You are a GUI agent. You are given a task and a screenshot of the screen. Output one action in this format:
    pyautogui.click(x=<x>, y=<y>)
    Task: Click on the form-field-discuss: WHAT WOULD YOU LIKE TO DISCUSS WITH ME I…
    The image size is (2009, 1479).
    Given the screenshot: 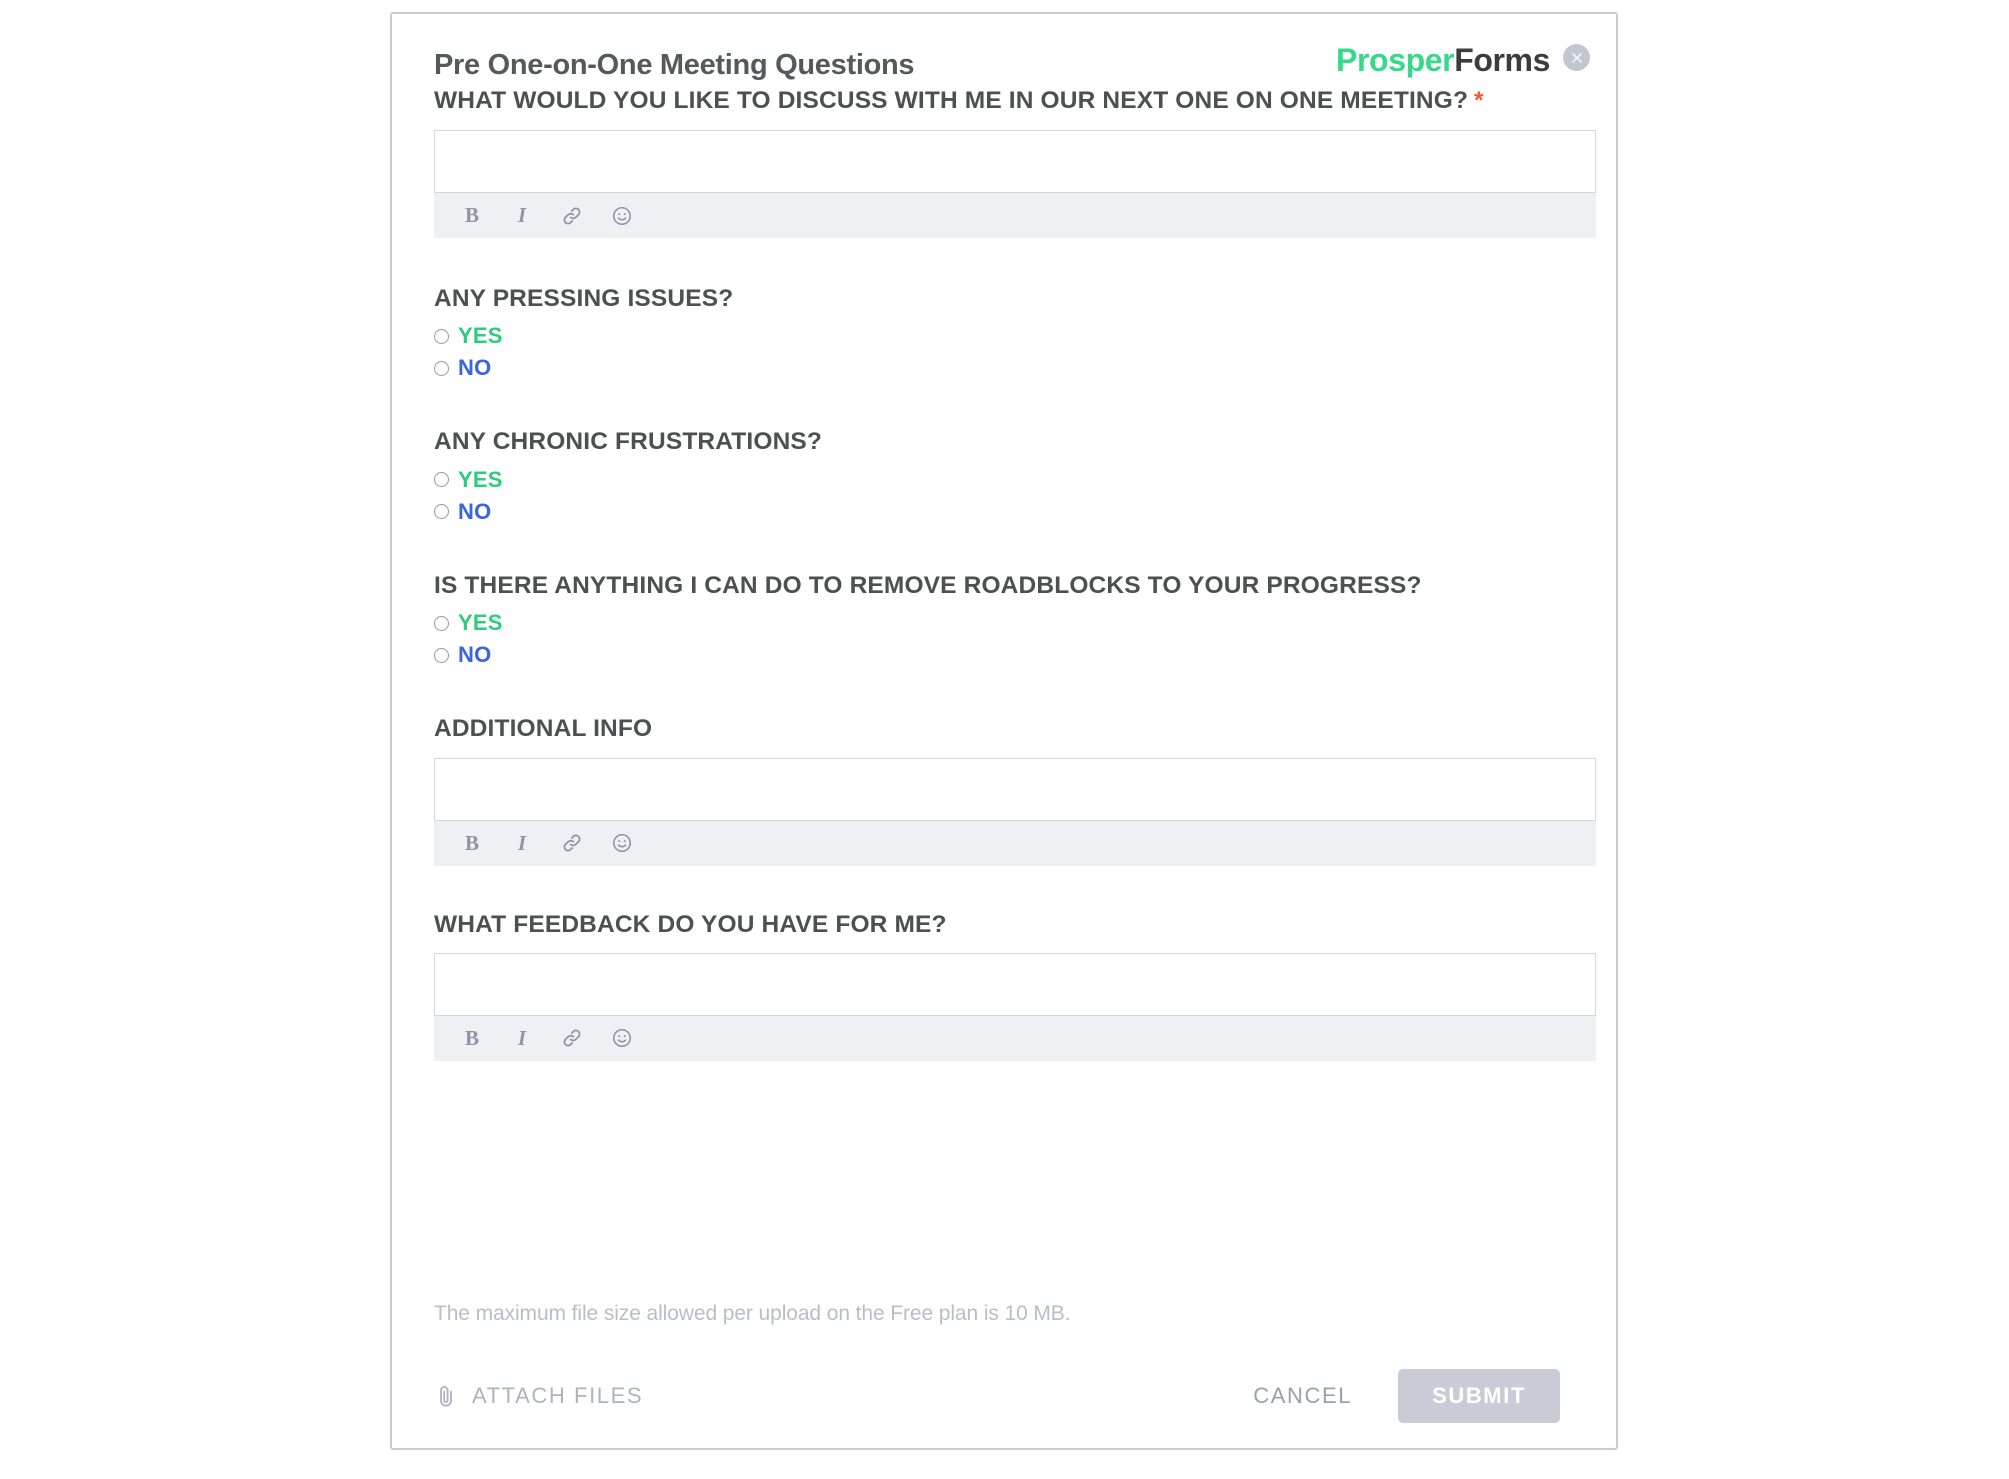 What is the action you would take?
    pyautogui.click(x=1015, y=162)
    